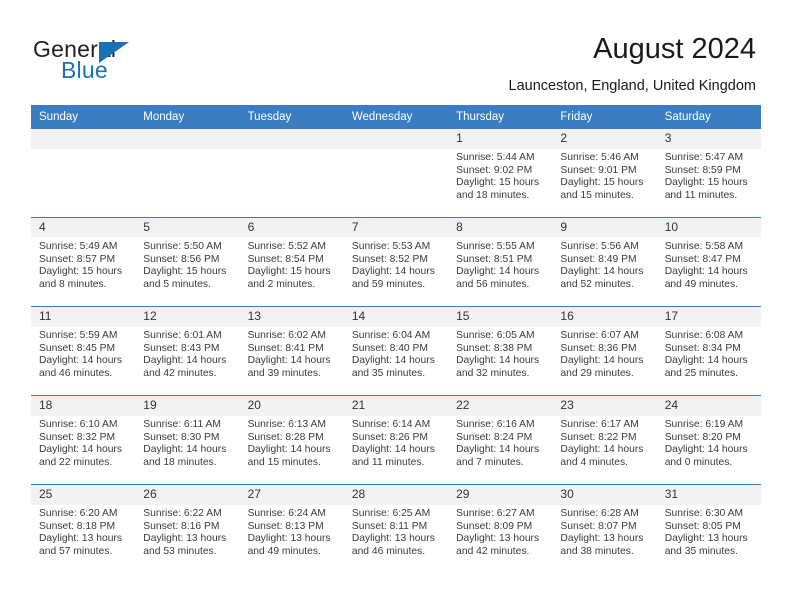  I want to click on day-number: 13, so click(291, 317).